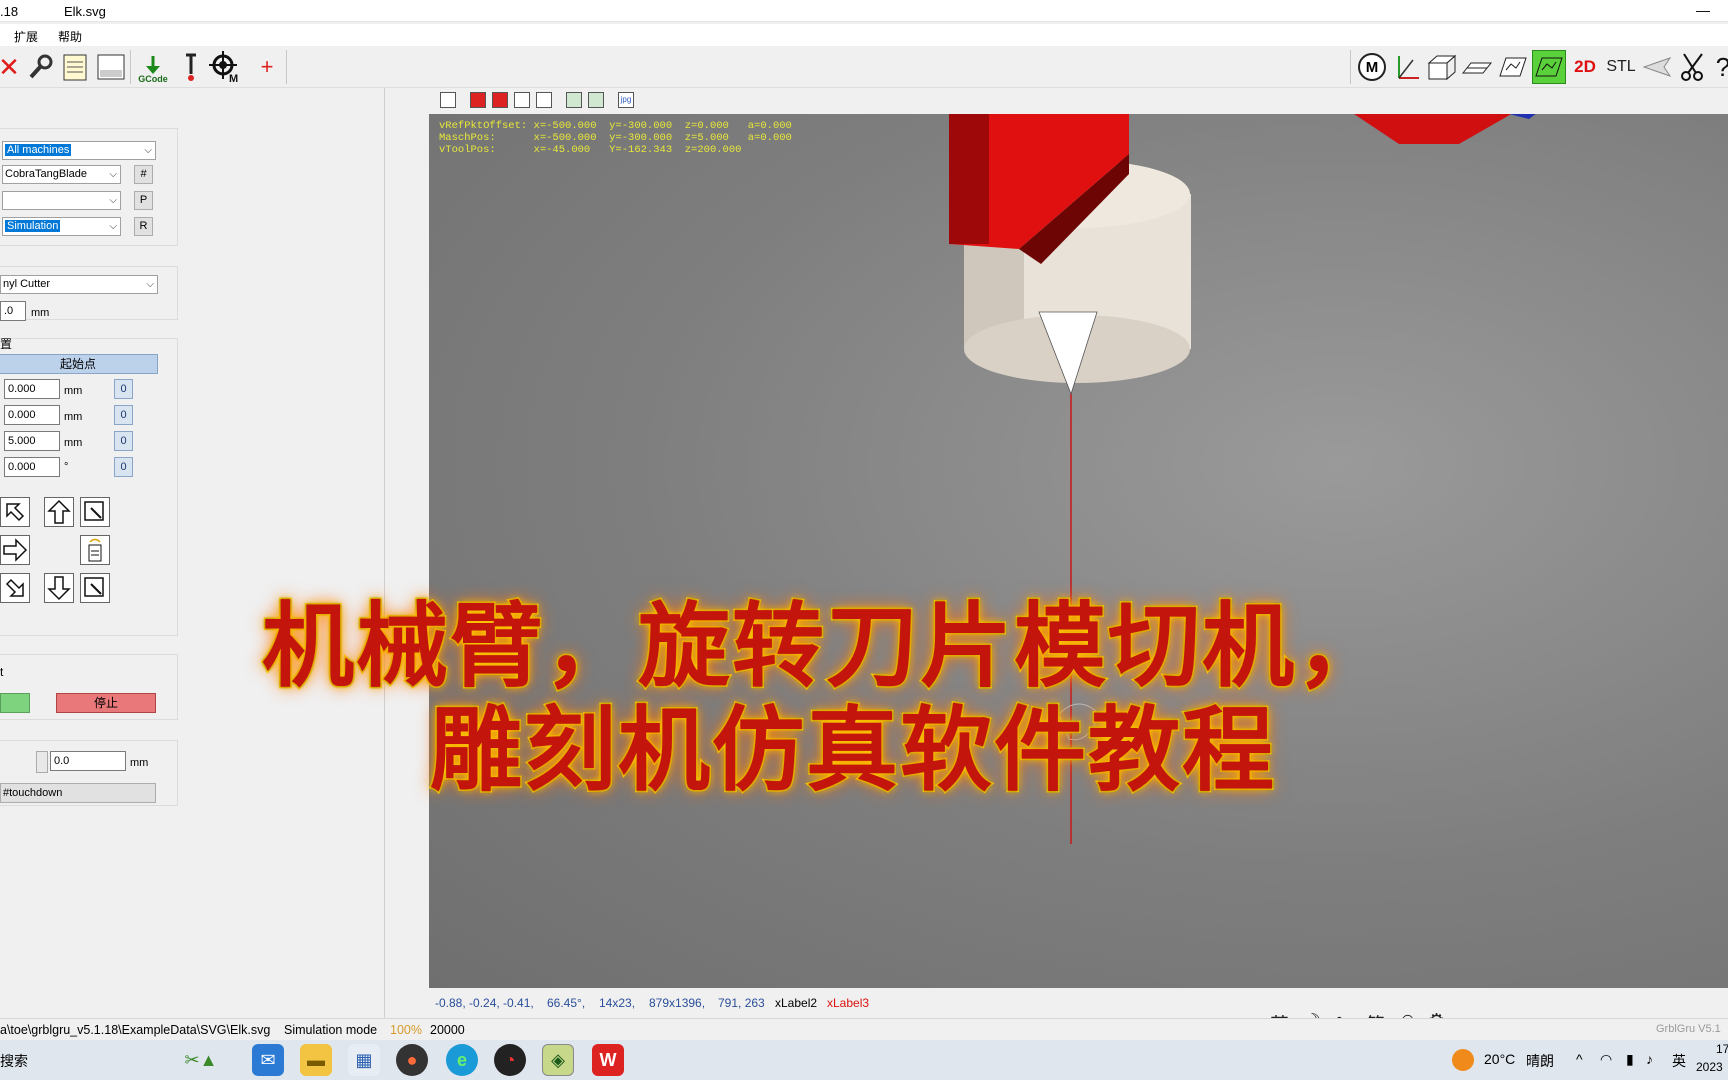  What do you see at coordinates (88, 761) in the screenshot?
I see `touch-value-input: 0.0` at bounding box center [88, 761].